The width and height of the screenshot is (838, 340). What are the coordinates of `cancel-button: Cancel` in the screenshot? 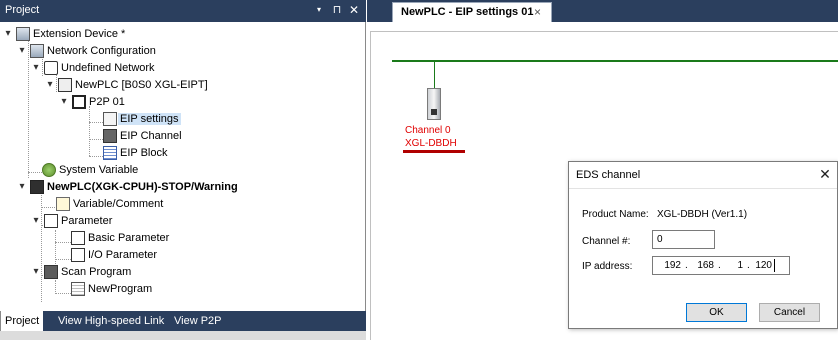 It's located at (789, 312).